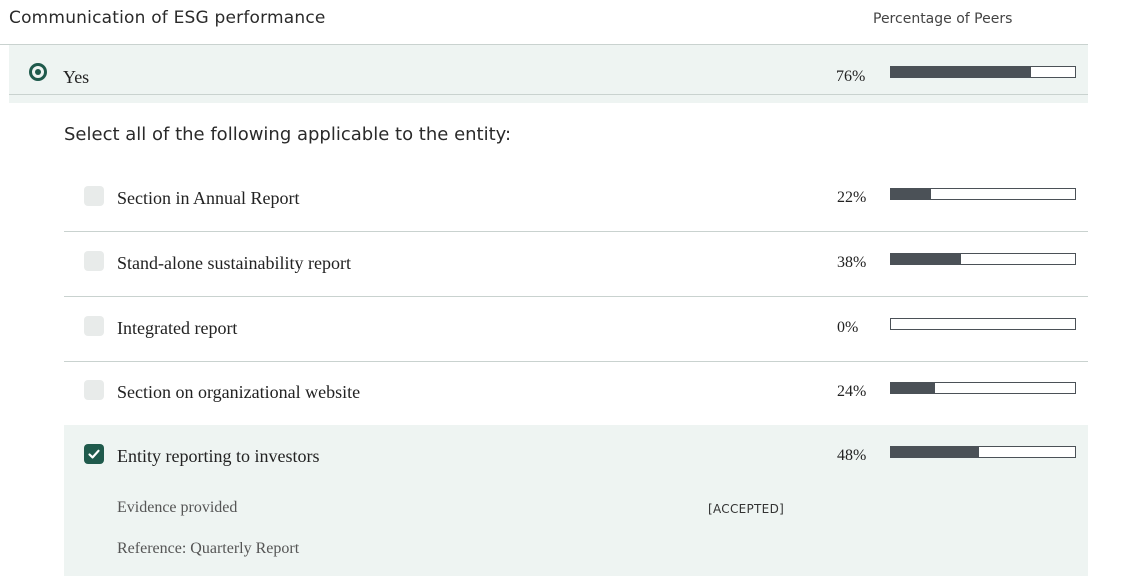 Image resolution: width=1138 pixels, height=576 pixels. What do you see at coordinates (548, 99) in the screenshot?
I see `answer-band` at bounding box center [548, 99].